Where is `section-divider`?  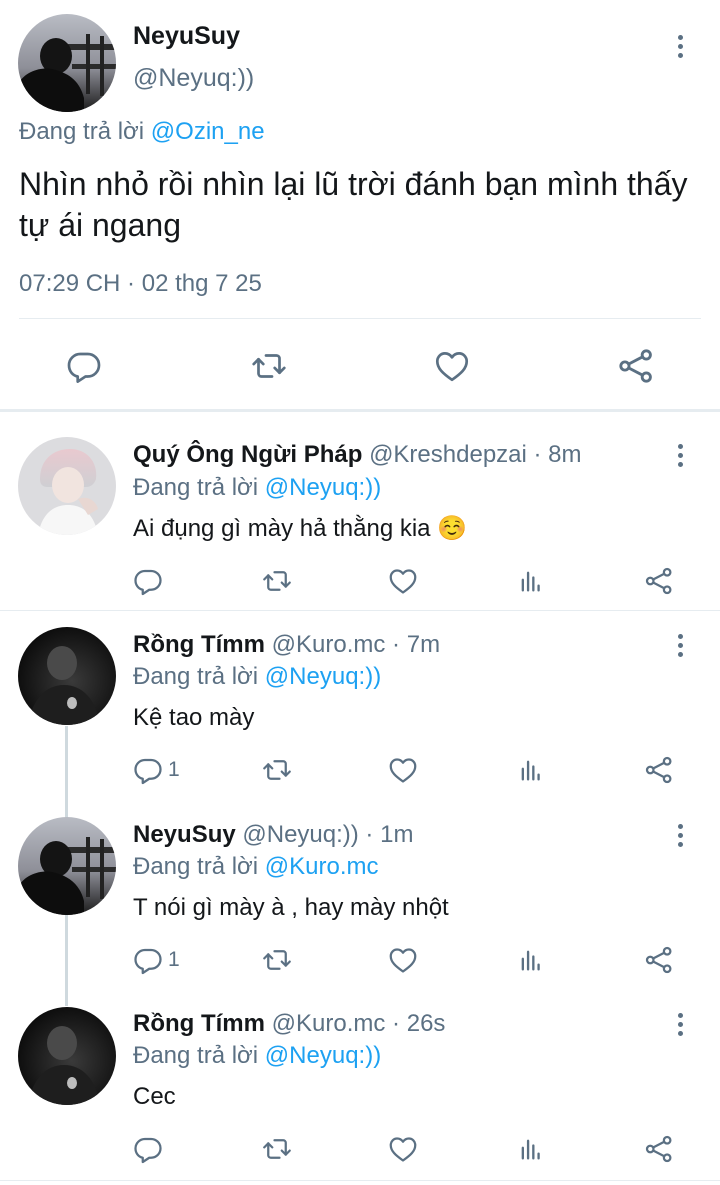
section-divider is located at coordinates (360, 410).